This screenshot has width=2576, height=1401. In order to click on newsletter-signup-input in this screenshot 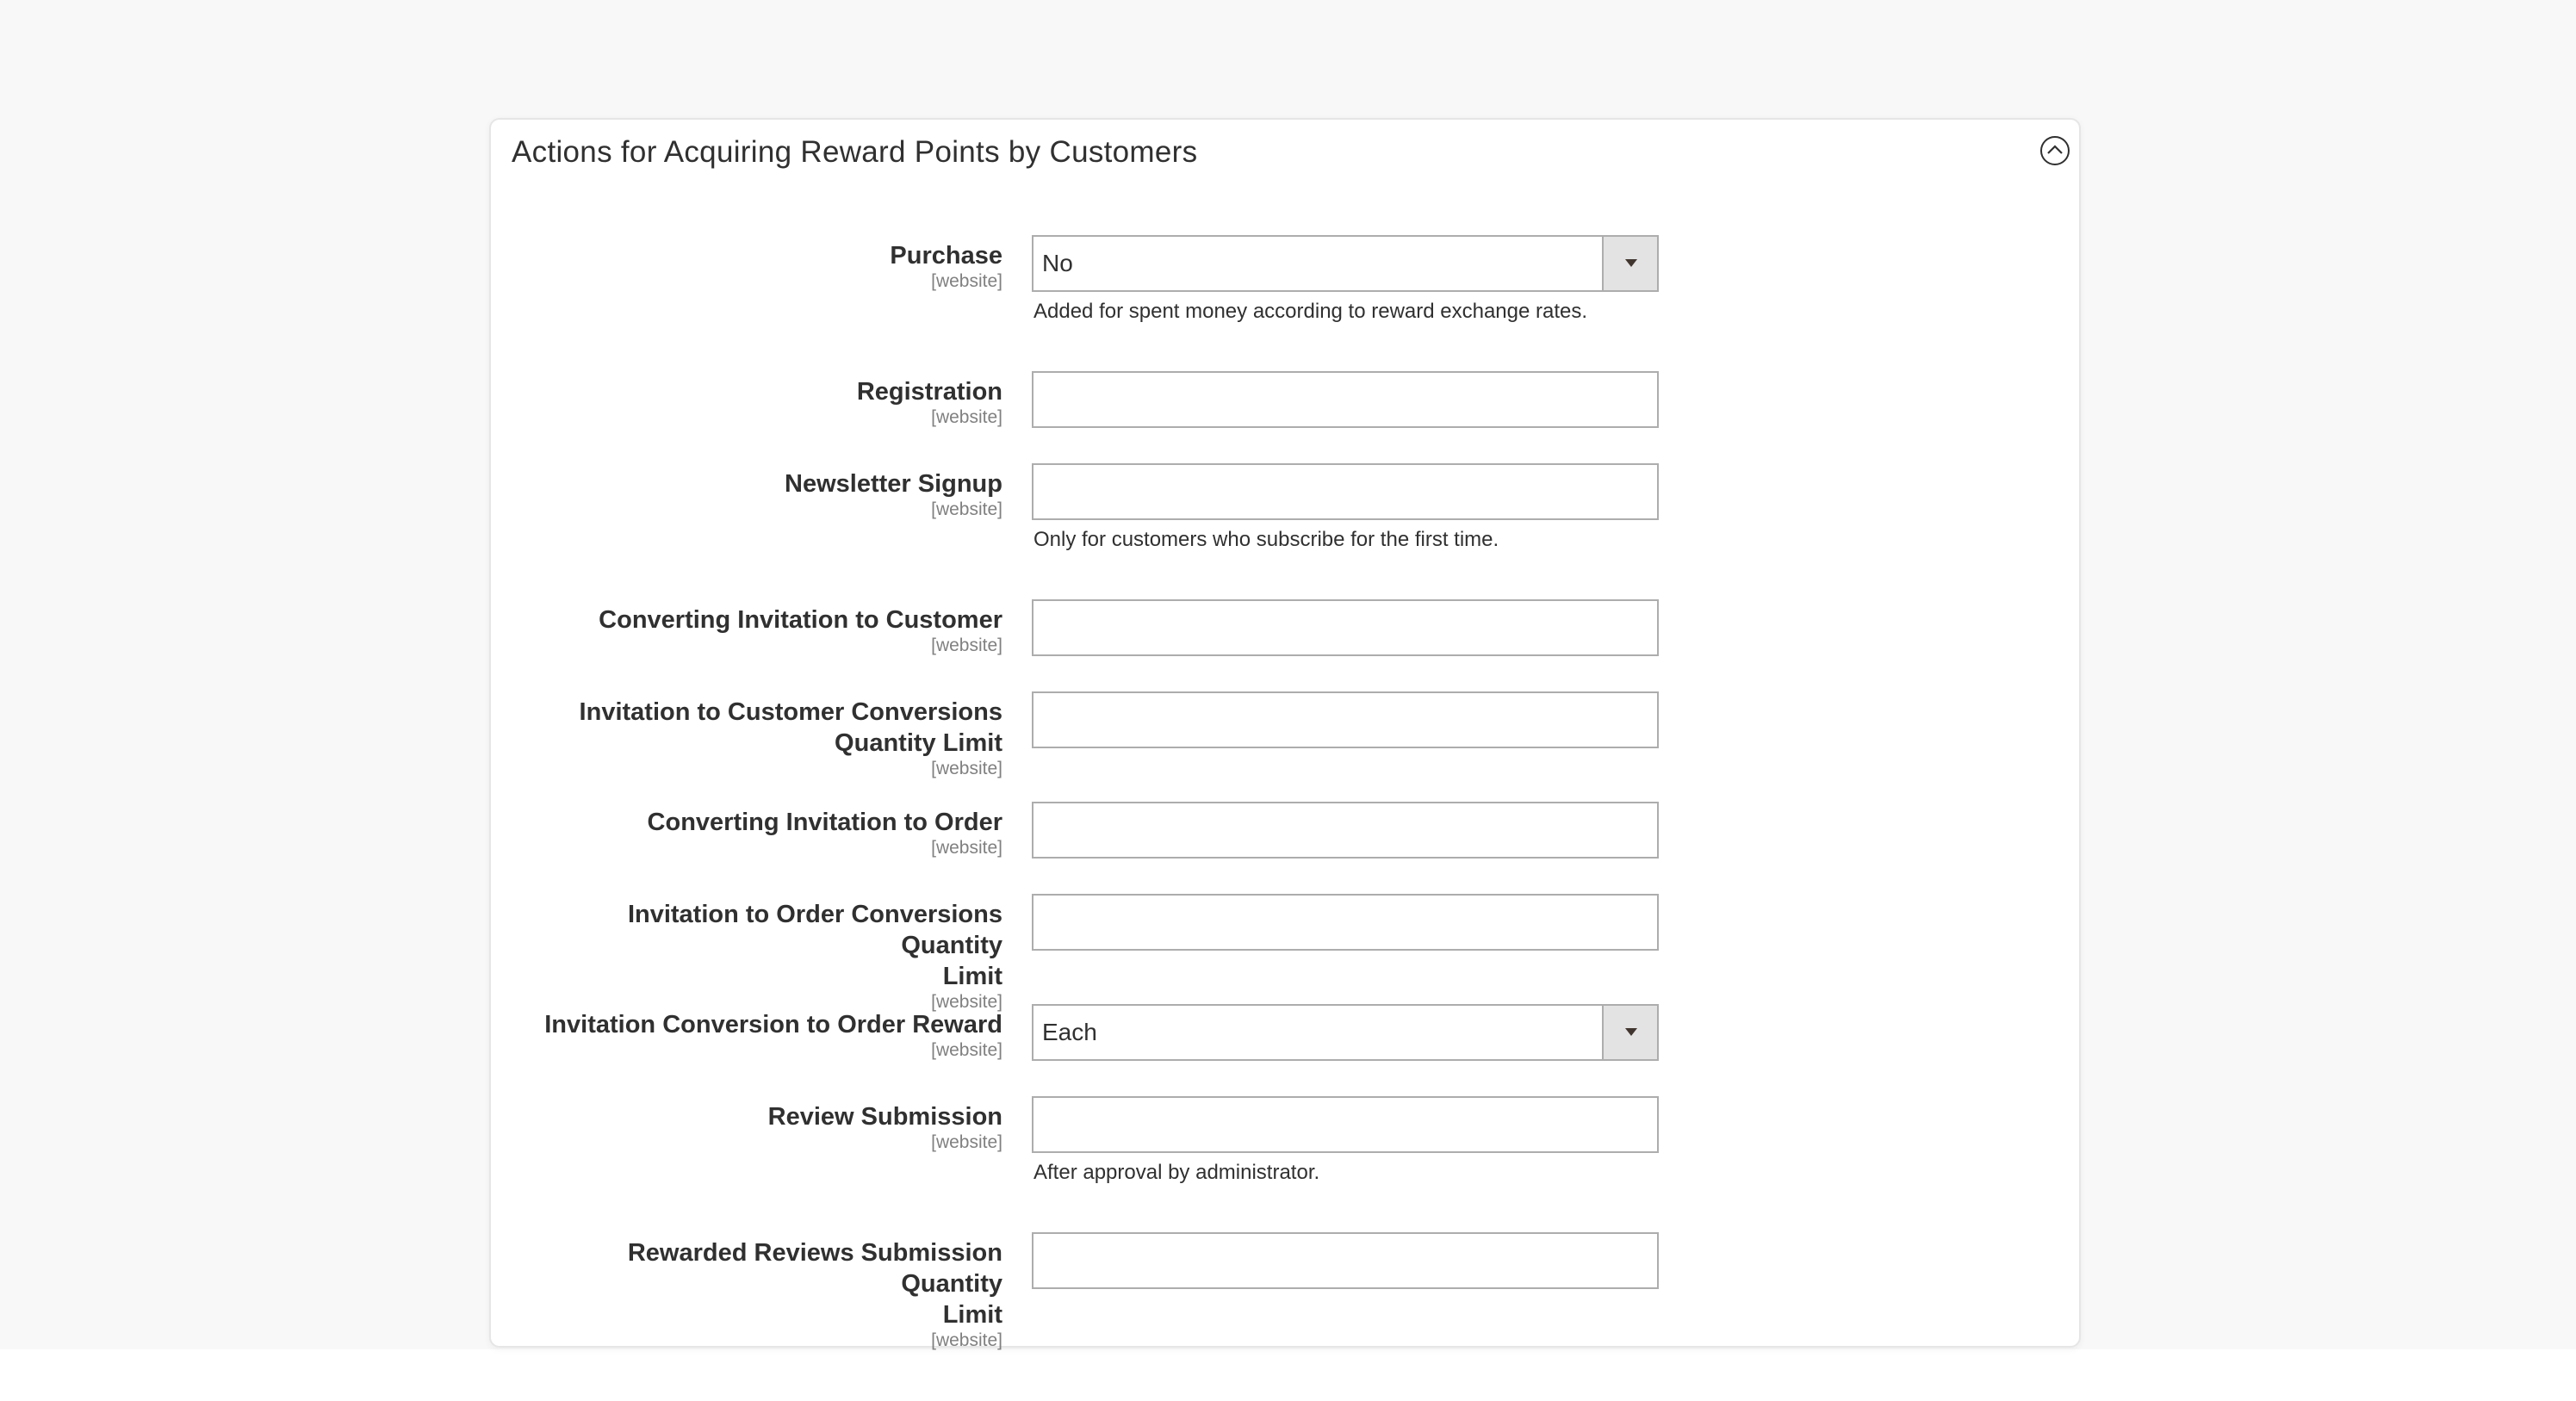, I will do `click(1345, 491)`.